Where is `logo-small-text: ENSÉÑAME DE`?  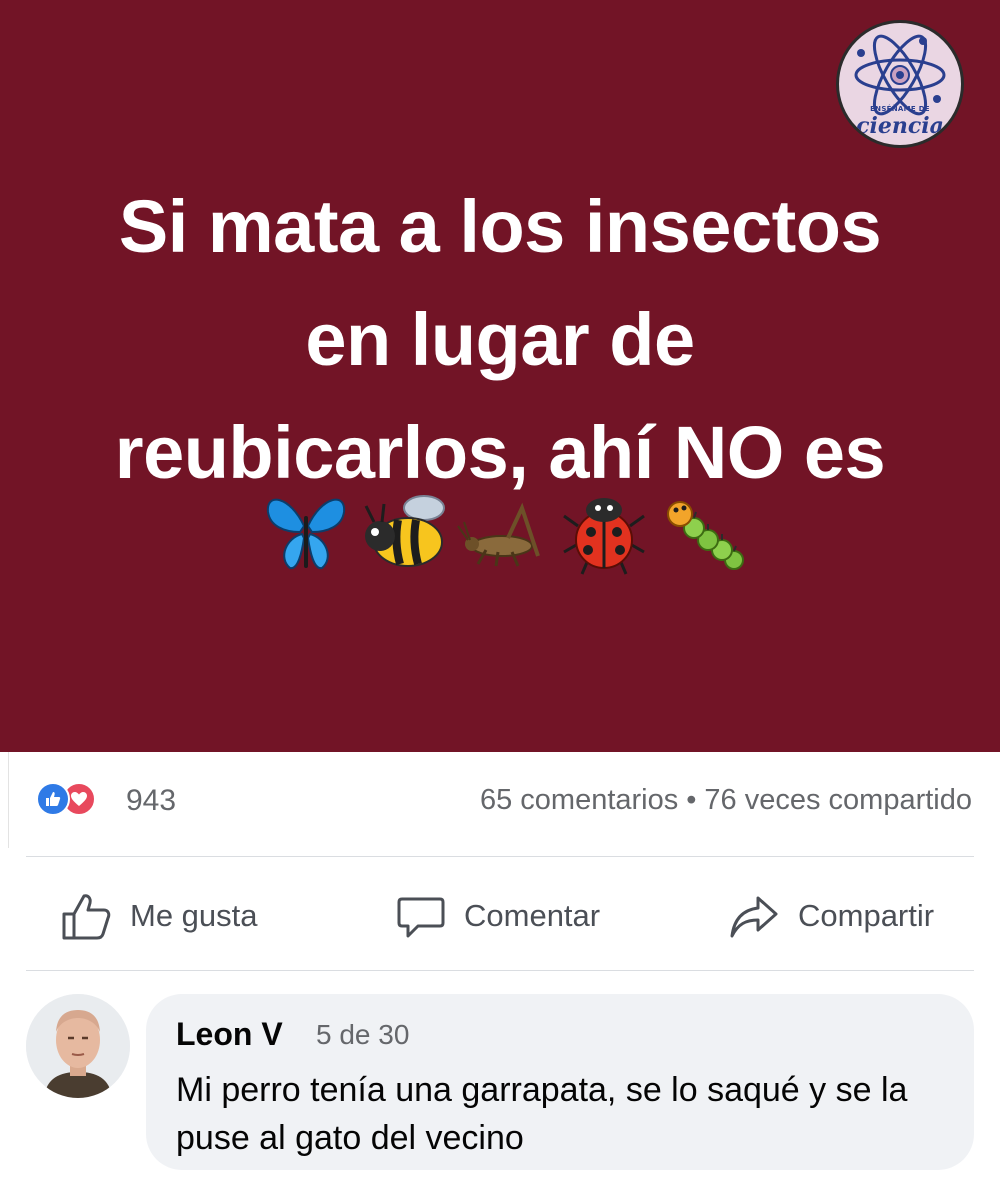 logo-small-text: ENSÉÑAME DE is located at coordinates (900, 109).